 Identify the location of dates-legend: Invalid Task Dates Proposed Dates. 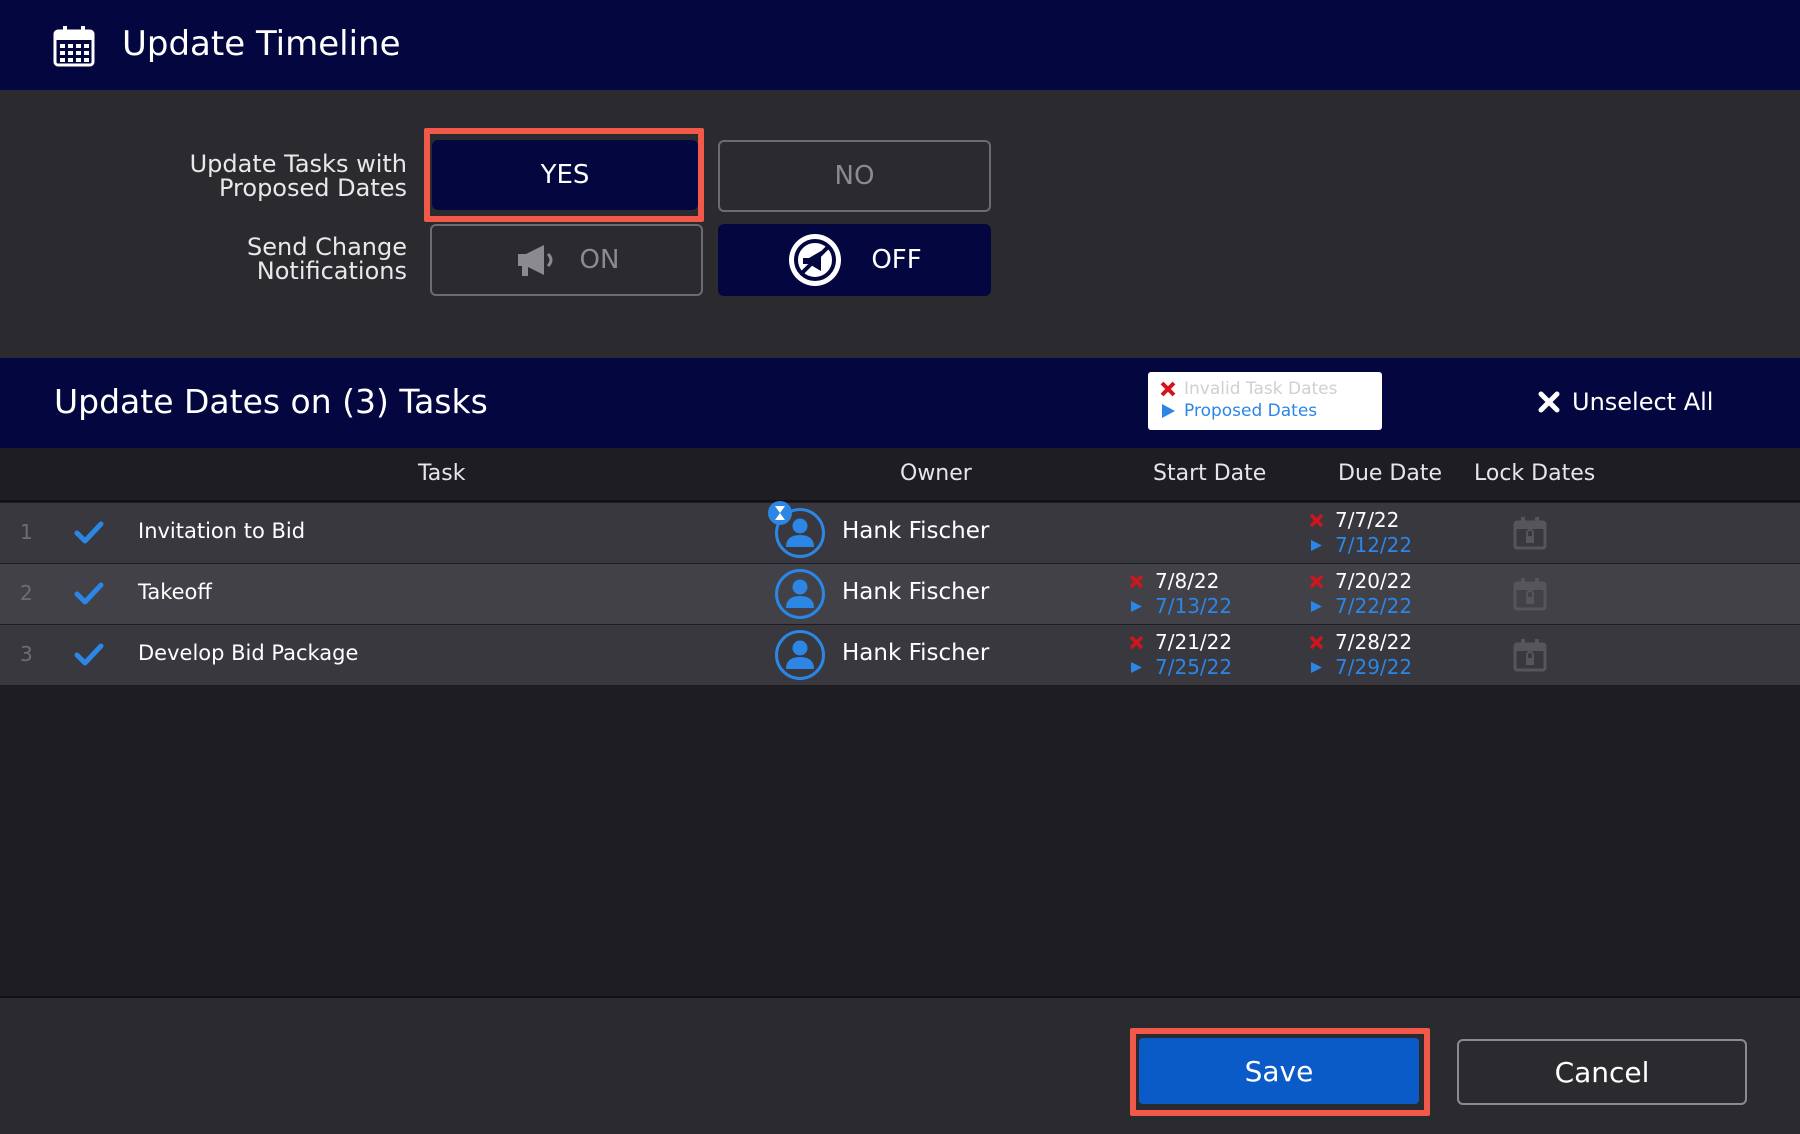
(1265, 401).